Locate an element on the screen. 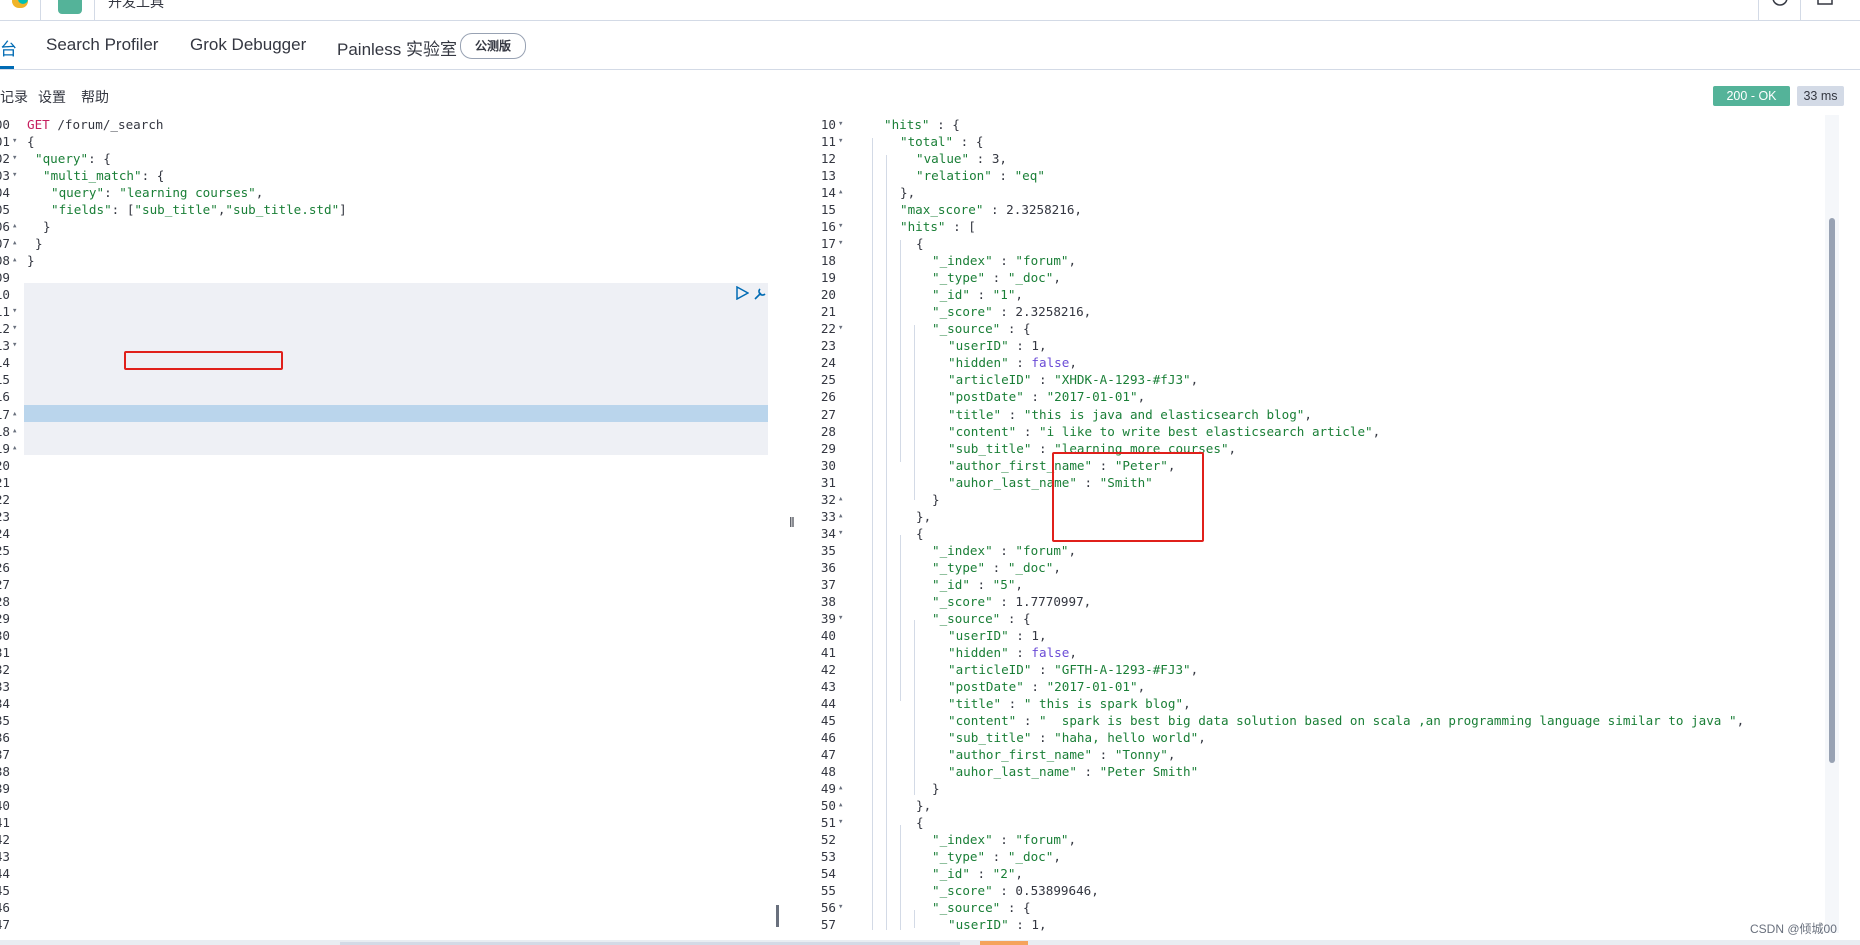 Image resolution: width=1860 pixels, height=945 pixels. code-token: "value" is located at coordinates (943, 159).